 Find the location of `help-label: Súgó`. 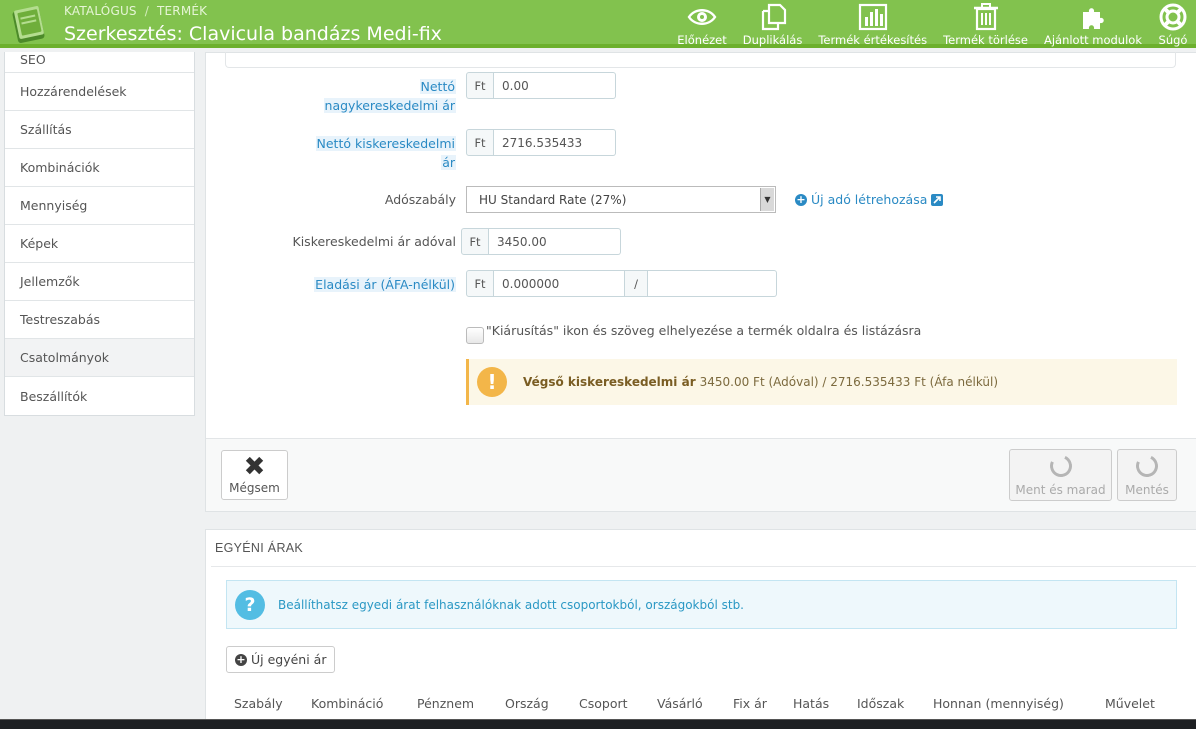

help-label: Súgó is located at coordinates (1173, 40).